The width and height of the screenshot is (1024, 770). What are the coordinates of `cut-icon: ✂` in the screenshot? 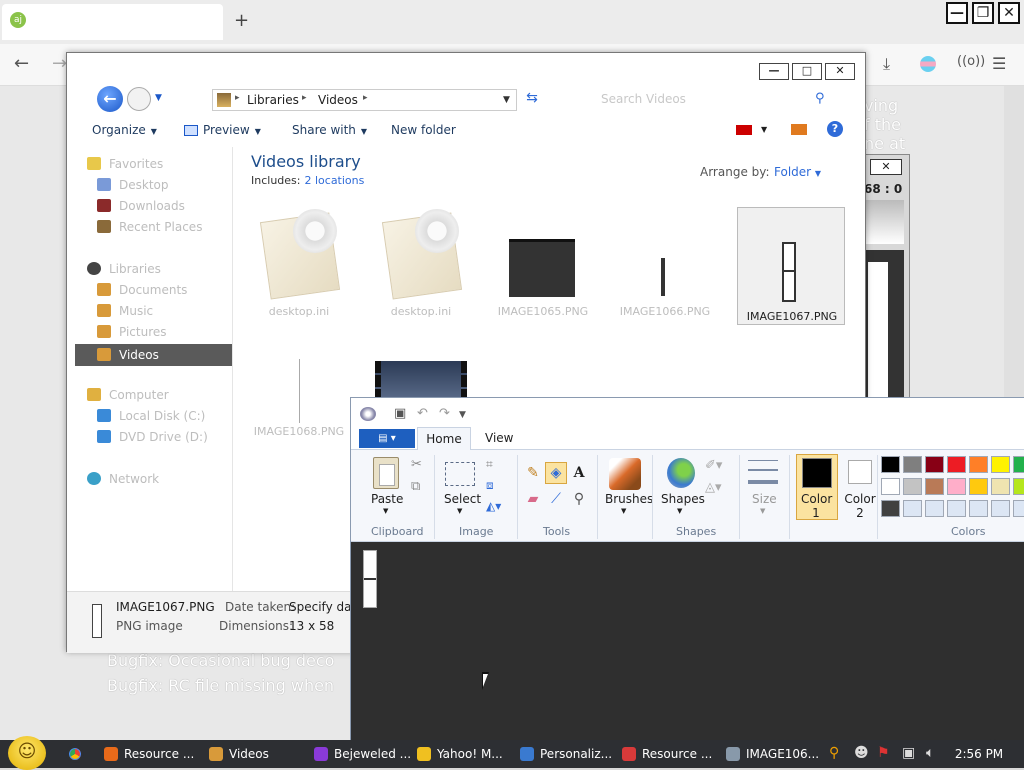 It's located at (416, 464).